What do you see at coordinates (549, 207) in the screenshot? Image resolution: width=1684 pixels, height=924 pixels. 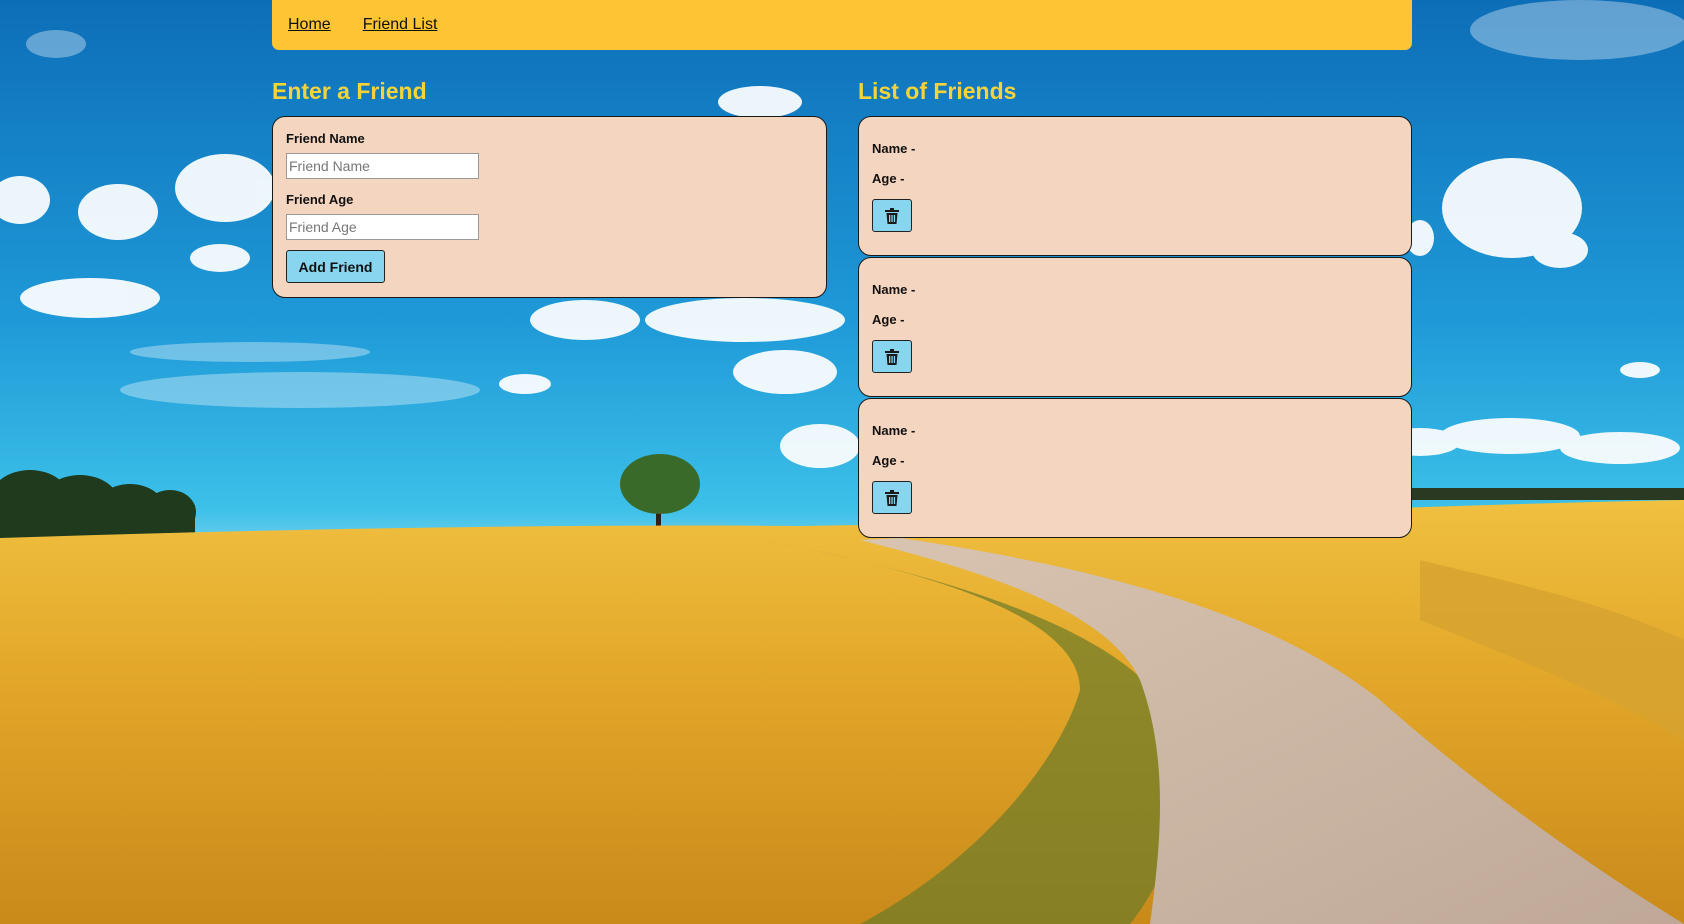 I see `add-friend-form: Friend Name Friend Age Add Friend` at bounding box center [549, 207].